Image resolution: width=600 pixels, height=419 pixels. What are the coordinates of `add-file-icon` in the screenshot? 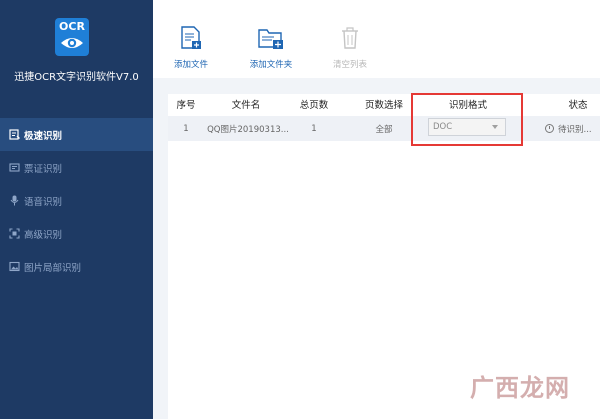 It's located at (191, 37).